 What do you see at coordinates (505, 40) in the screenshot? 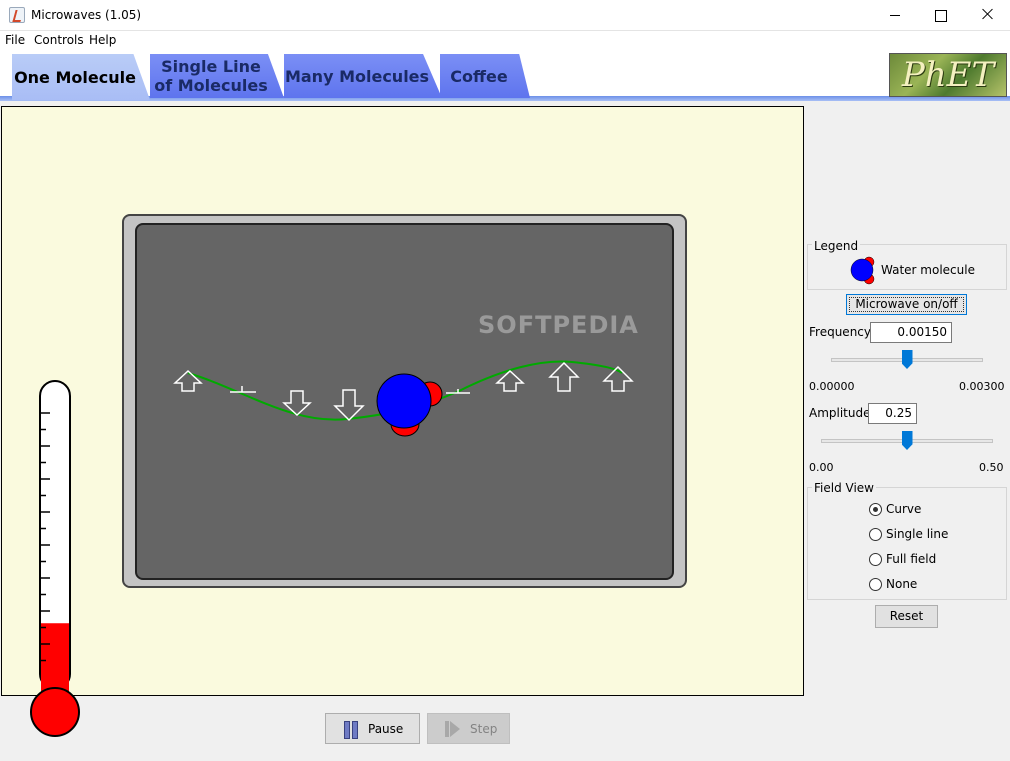
I see `menu-bar: File Controls Help` at bounding box center [505, 40].